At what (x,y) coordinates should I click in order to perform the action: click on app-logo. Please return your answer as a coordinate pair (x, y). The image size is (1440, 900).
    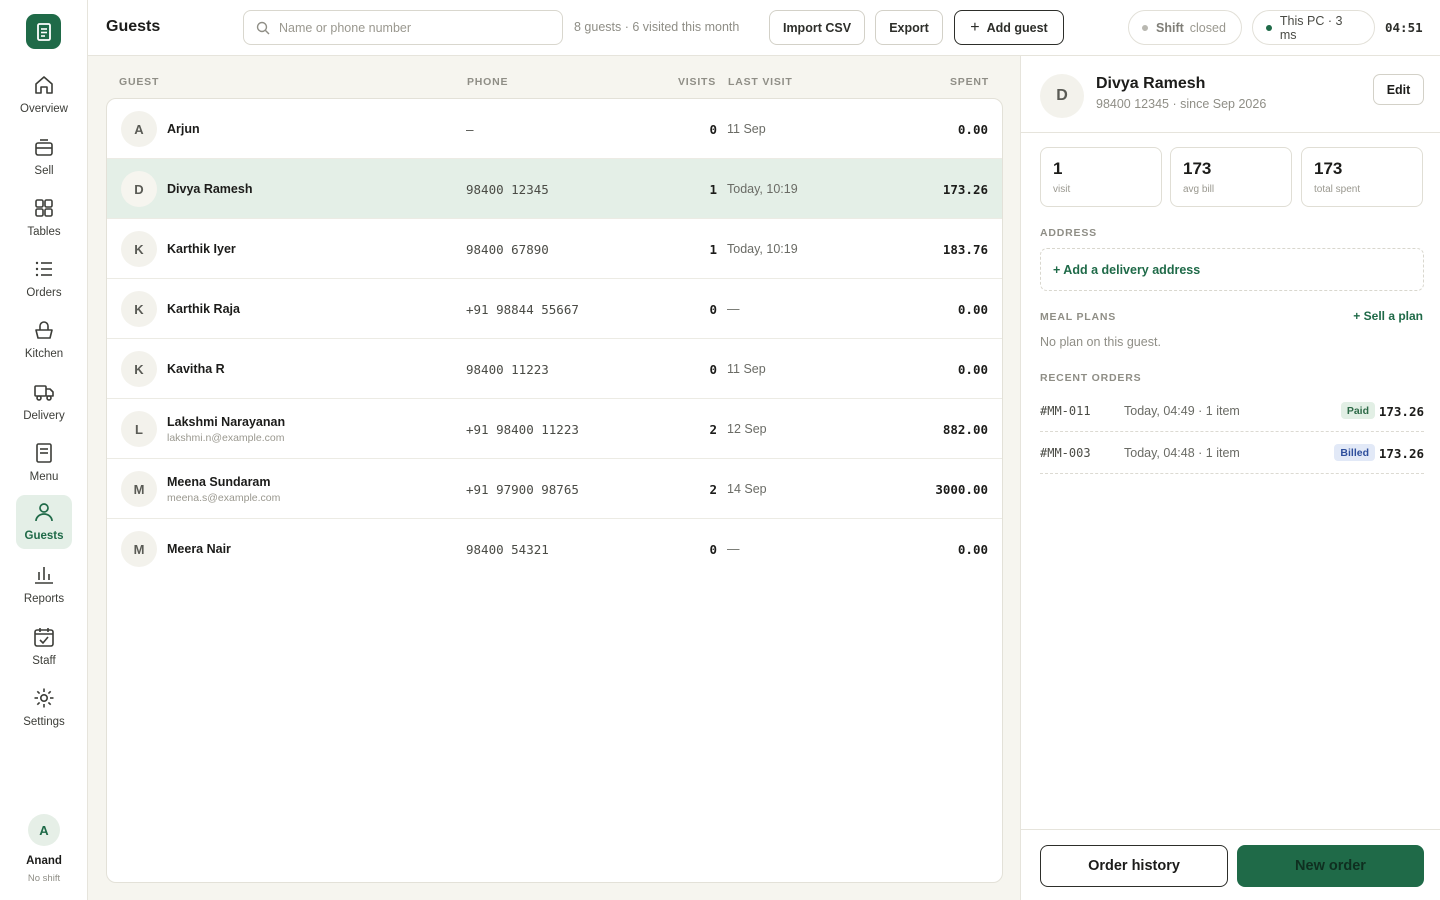
    Looking at the image, I should click on (43, 31).